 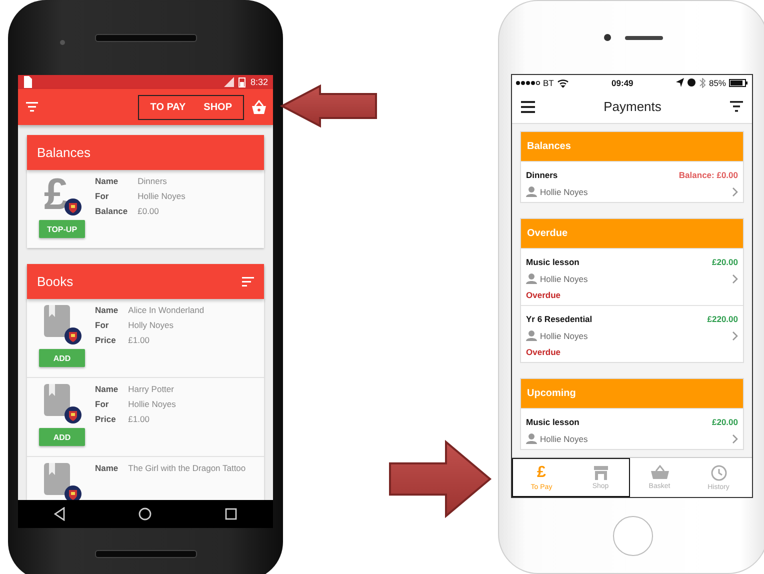 I want to click on shop-icon, so click(x=600, y=473).